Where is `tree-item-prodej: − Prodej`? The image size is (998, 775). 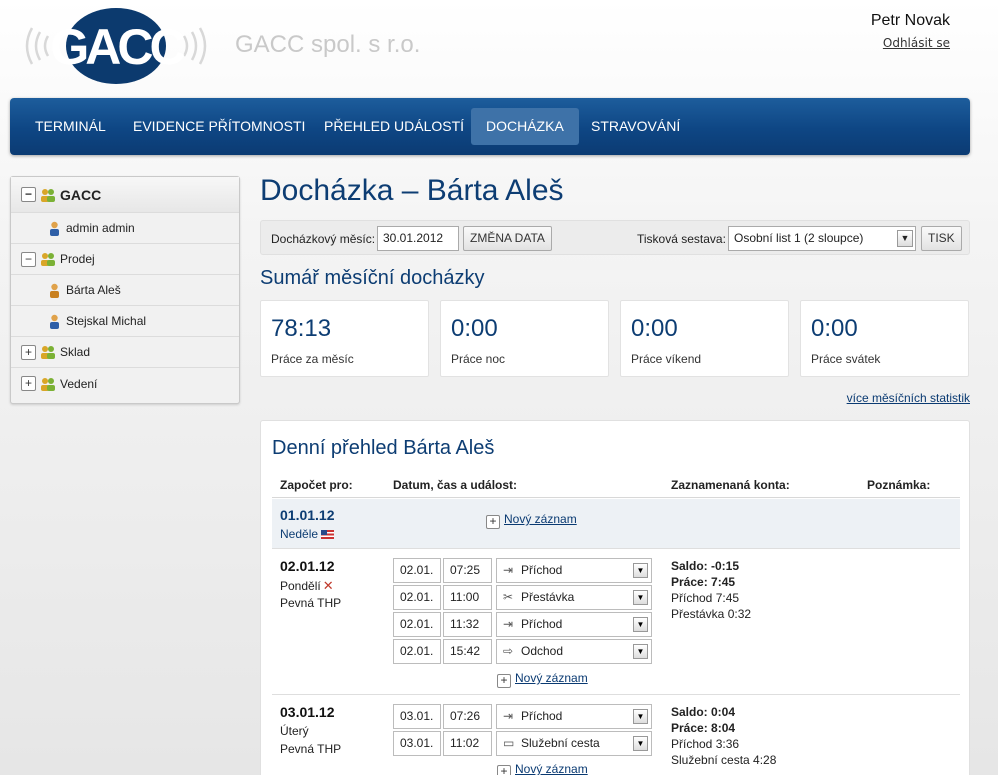 tree-item-prodej: − Prodej is located at coordinates (125, 259).